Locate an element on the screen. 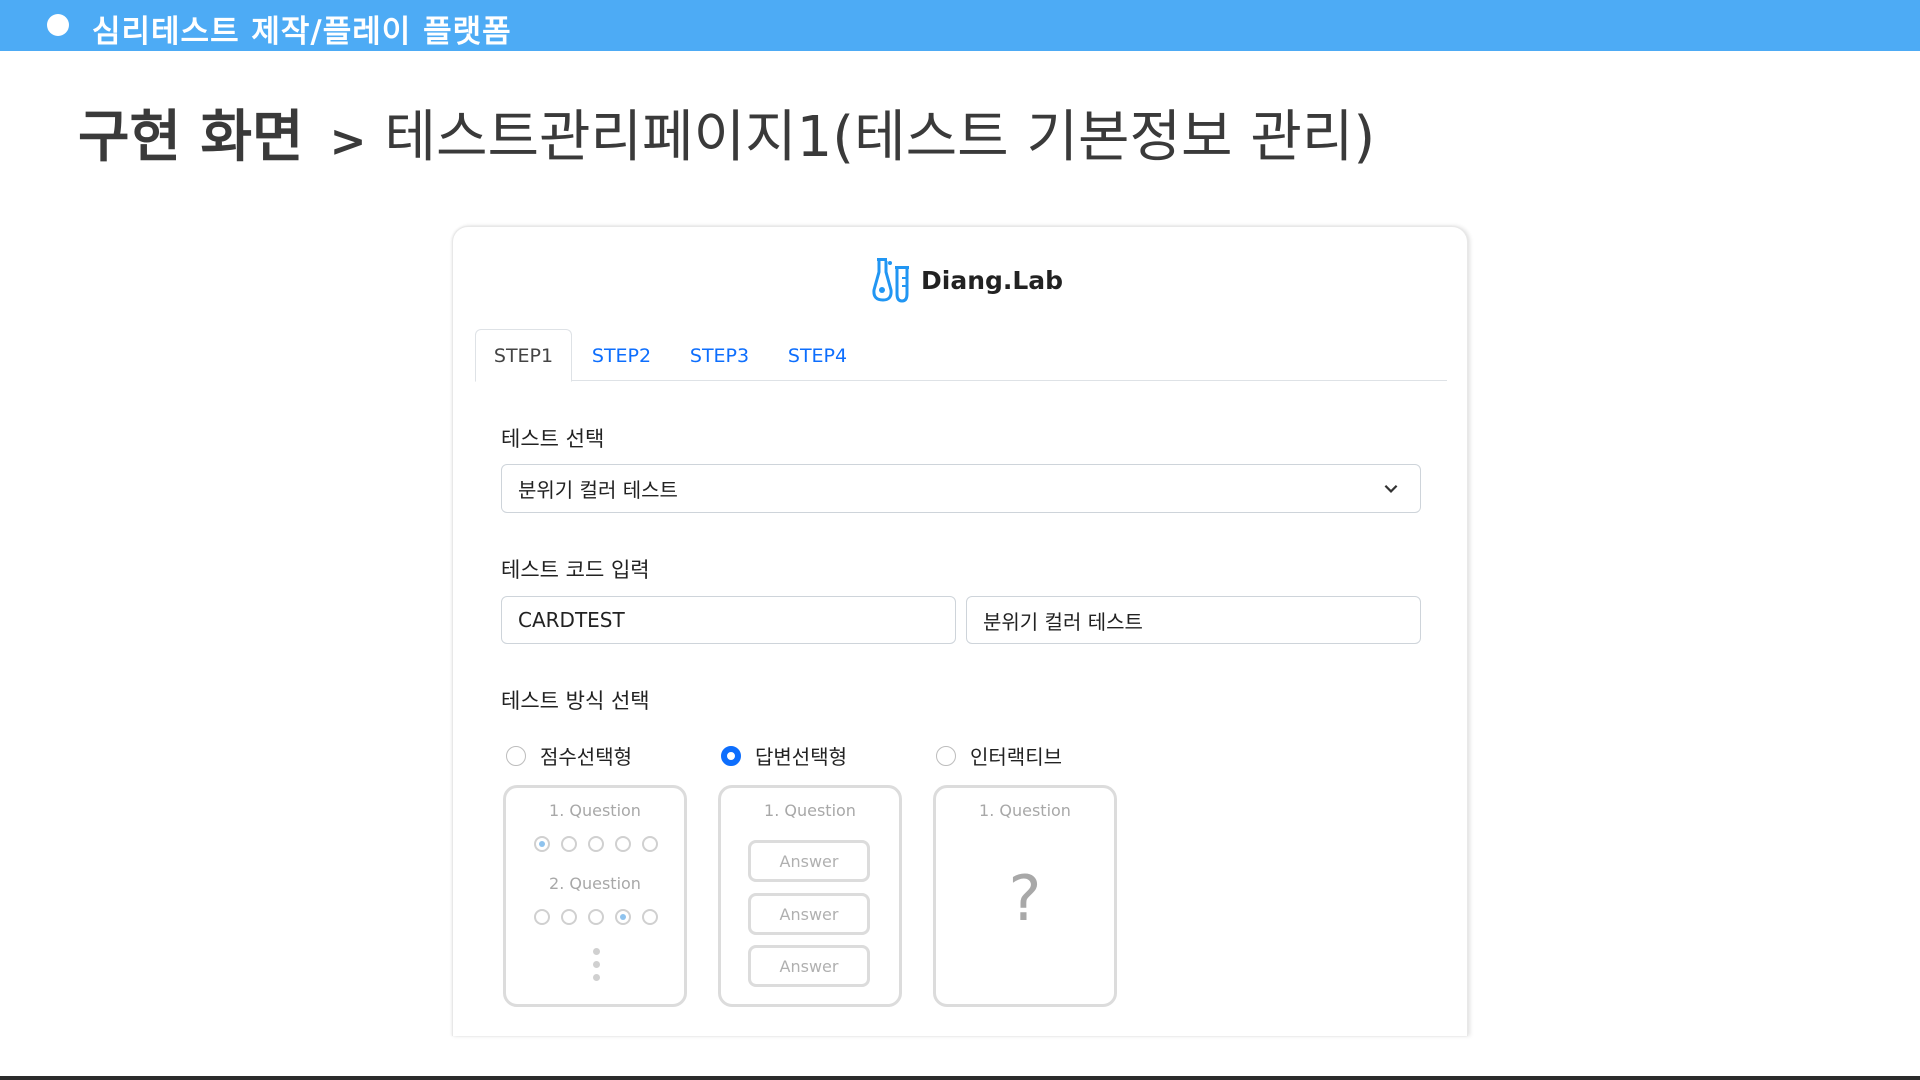 This screenshot has width=1920, height=1080. test-select-label: 테스트 선택 is located at coordinates (553, 439).